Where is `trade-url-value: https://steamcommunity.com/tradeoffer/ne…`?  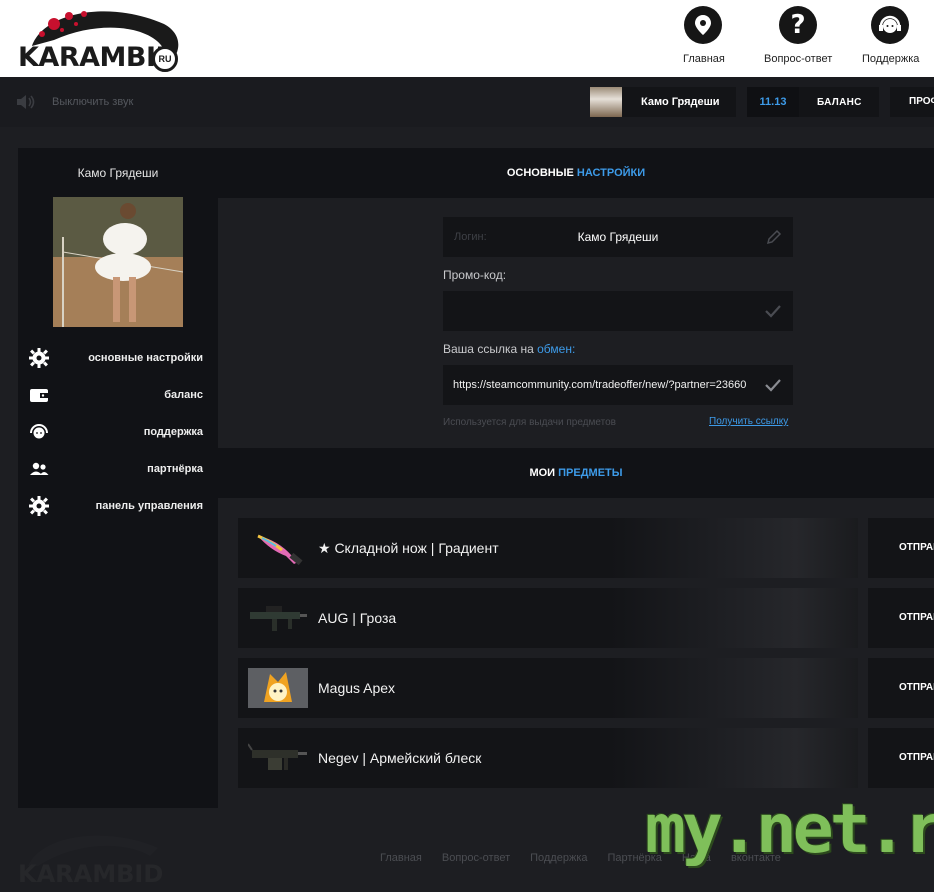 trade-url-value: https://steamcommunity.com/tradeoffer/ne… is located at coordinates (600, 385).